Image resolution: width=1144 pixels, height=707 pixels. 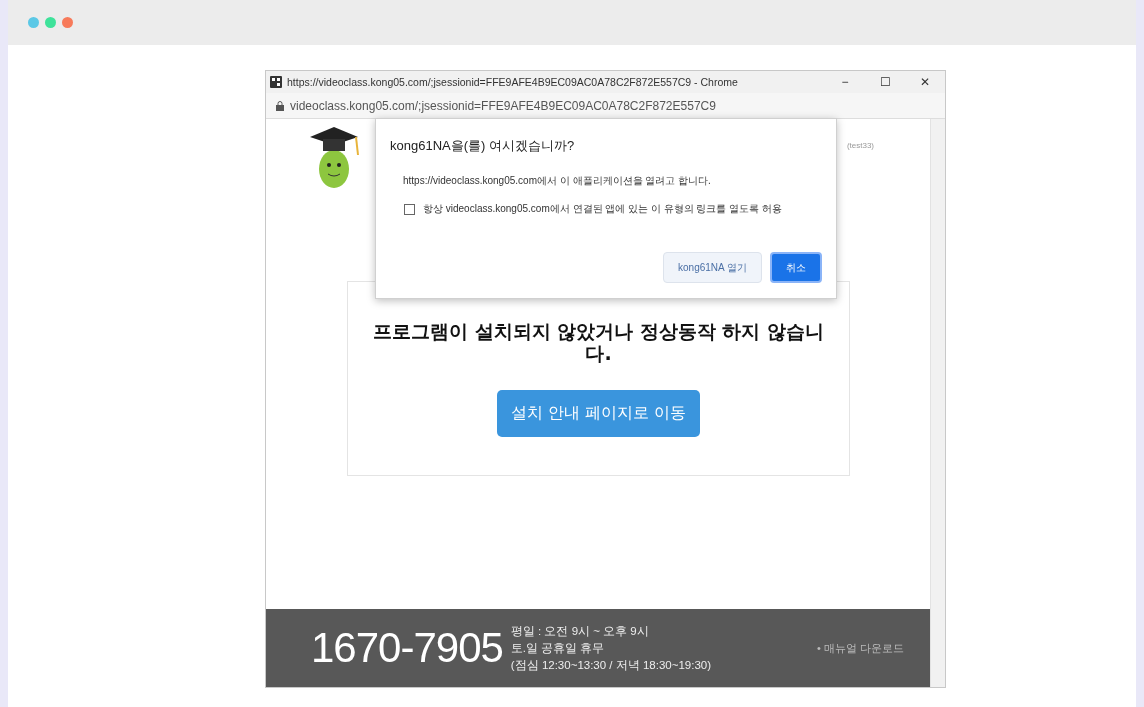 I want to click on url-text: videoclass.kong05.com/;jsessionid=FFE9AFE4B9EC09AC0A78C2F872E557C9, so click(x=503, y=105).